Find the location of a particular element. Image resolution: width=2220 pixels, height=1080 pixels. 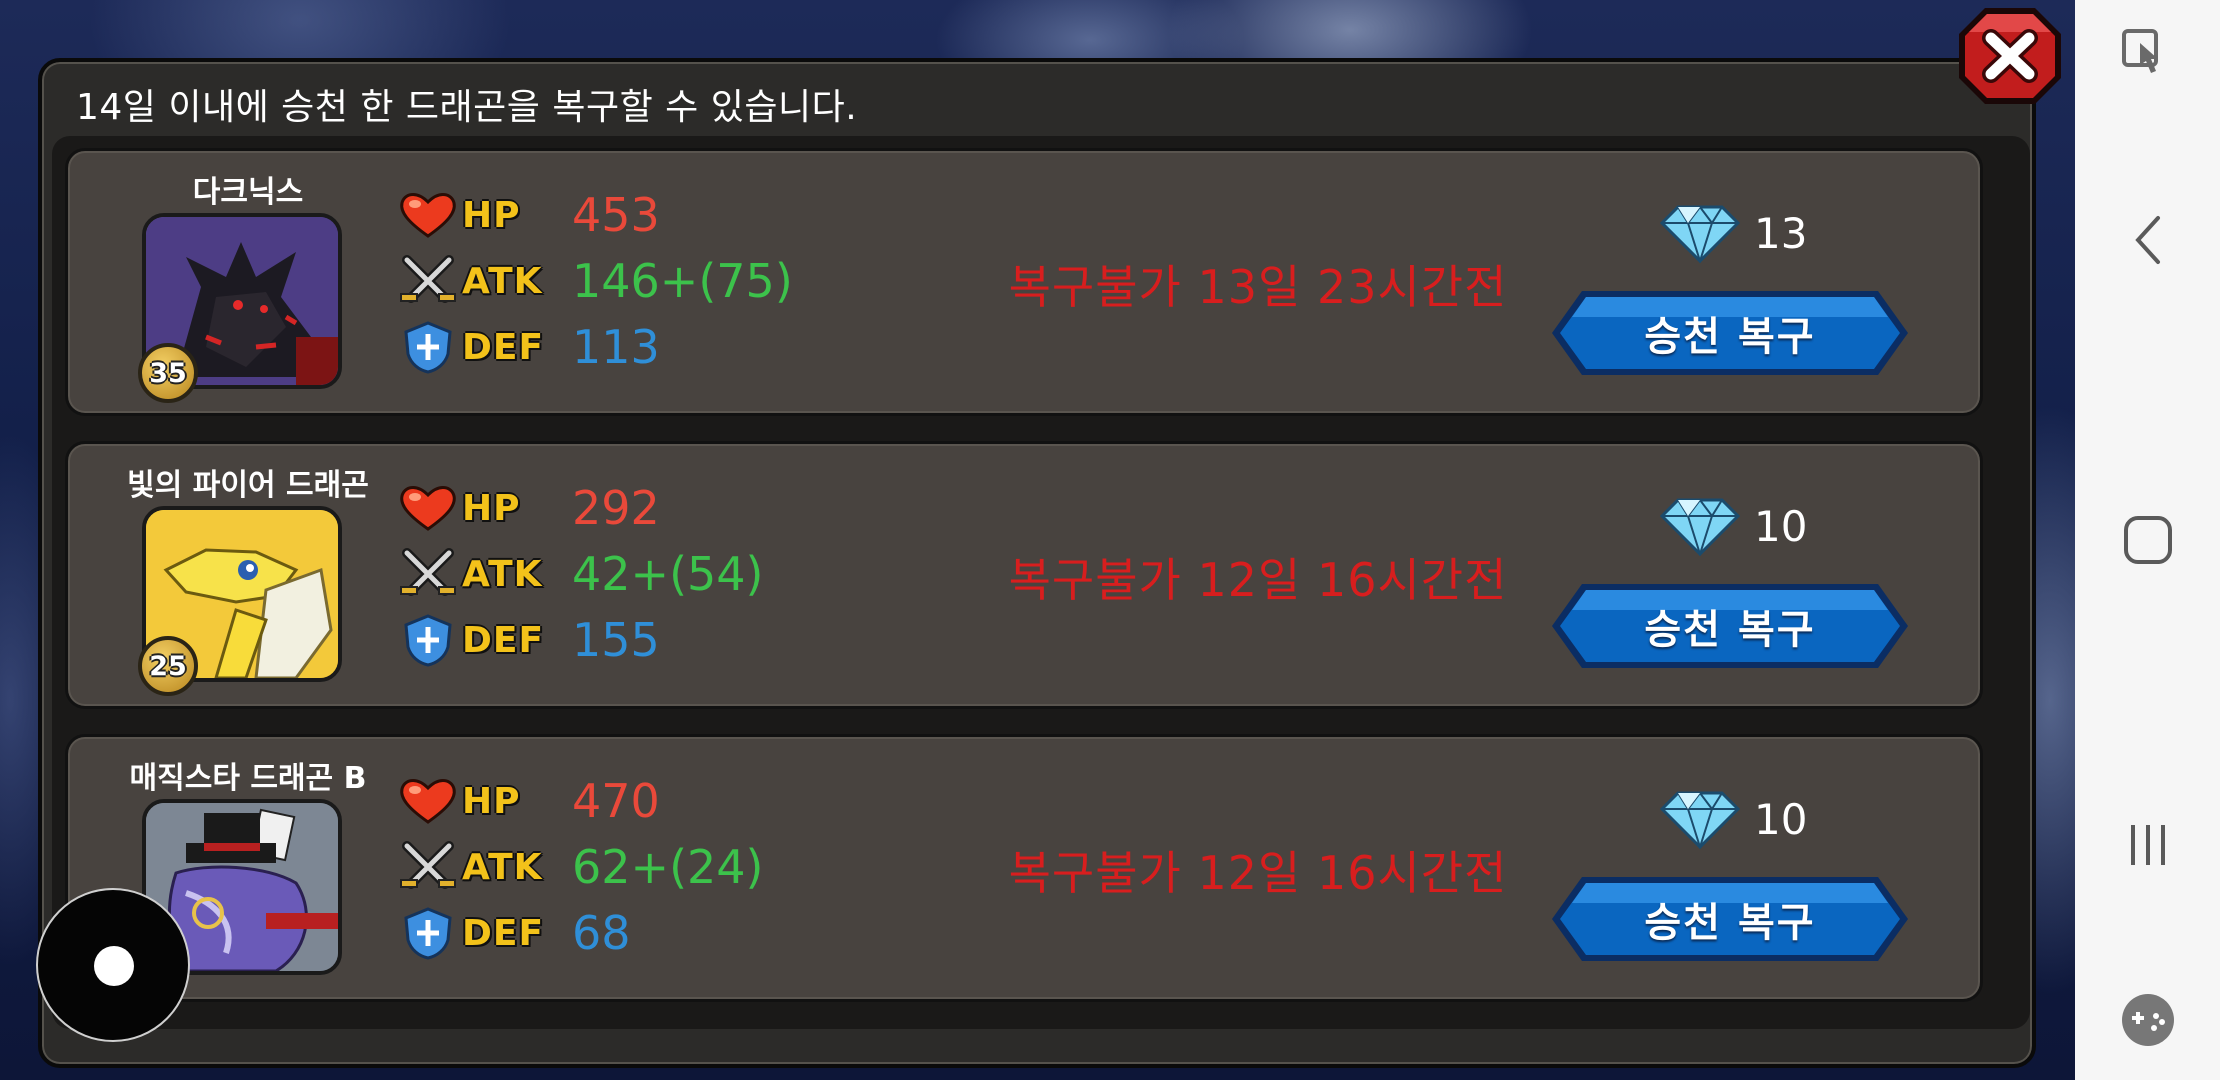

restore-timer: 복구불가 13일 23시간전 is located at coordinates (1258, 287).